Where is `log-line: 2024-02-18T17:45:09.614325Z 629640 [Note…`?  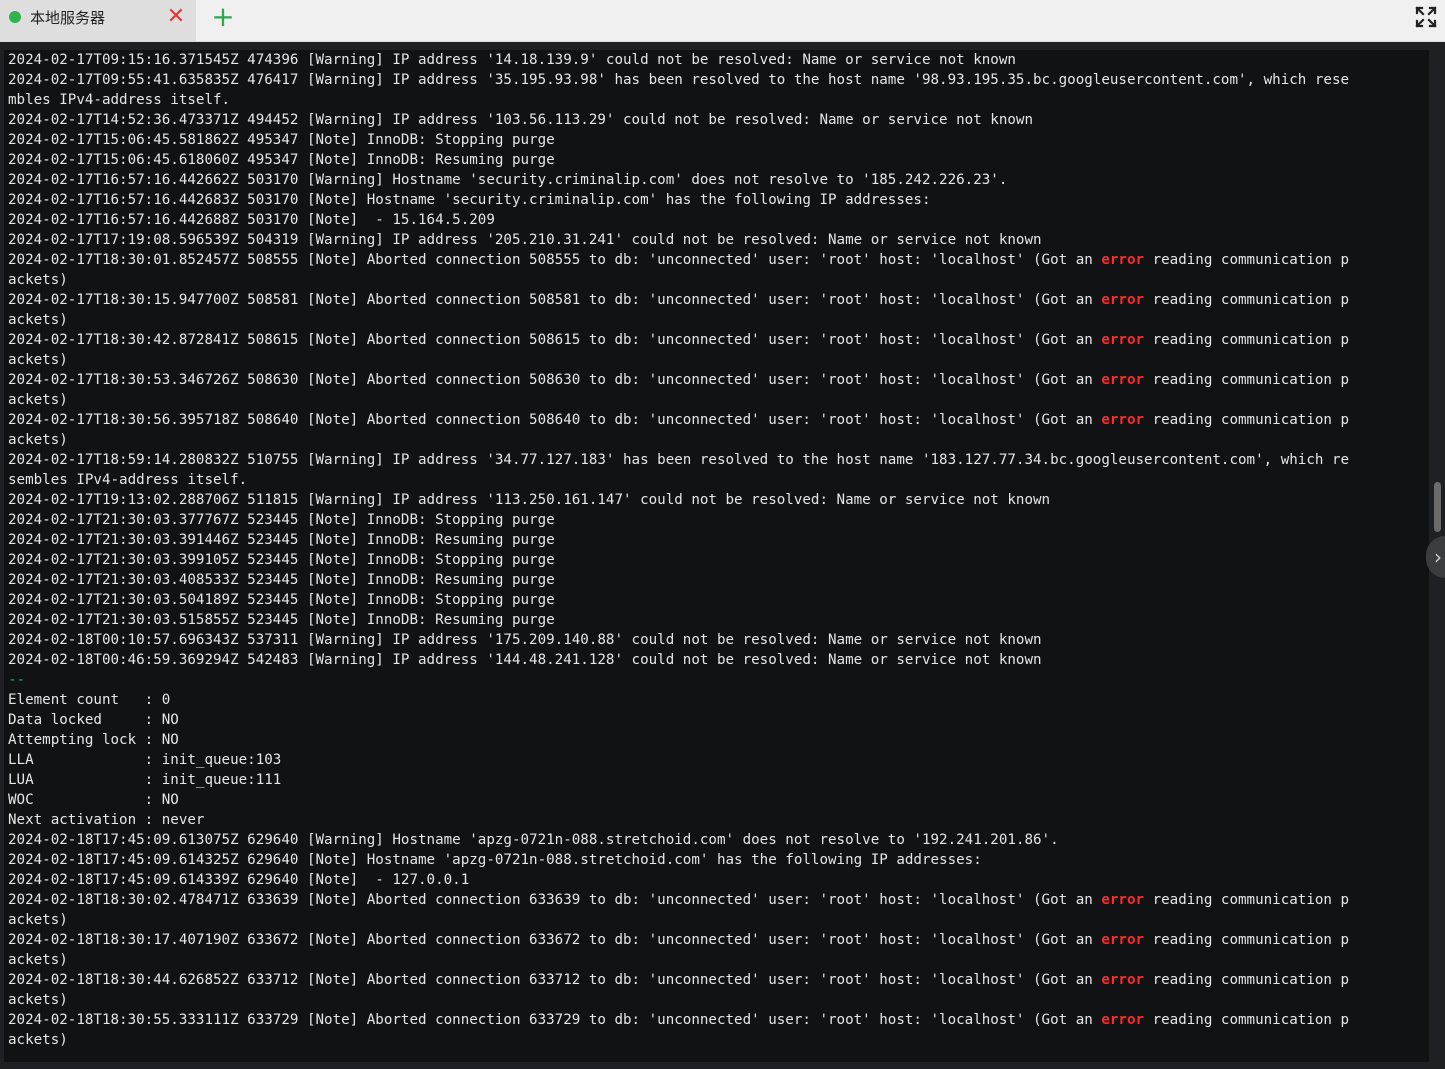 log-line: 2024-02-18T17:45:09.614325Z 629640 [Note… is located at coordinates (678, 860).